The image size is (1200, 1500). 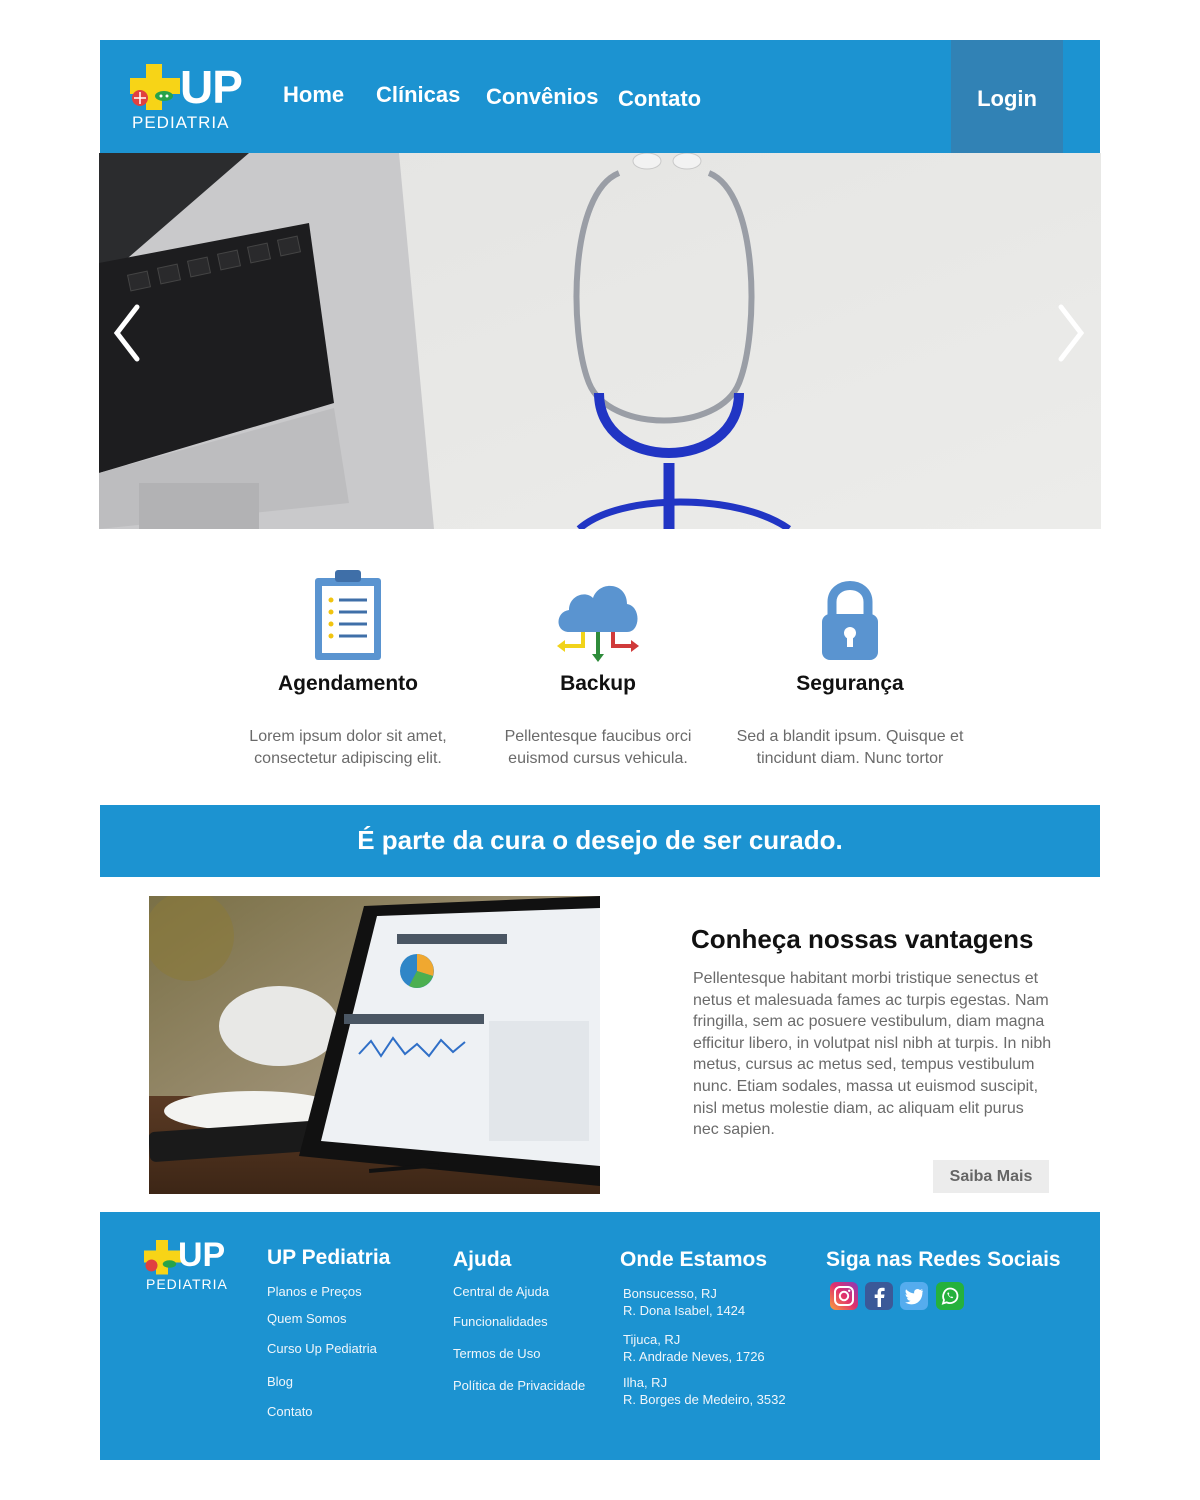 I want to click on instagram-link, so click(x=844, y=1296).